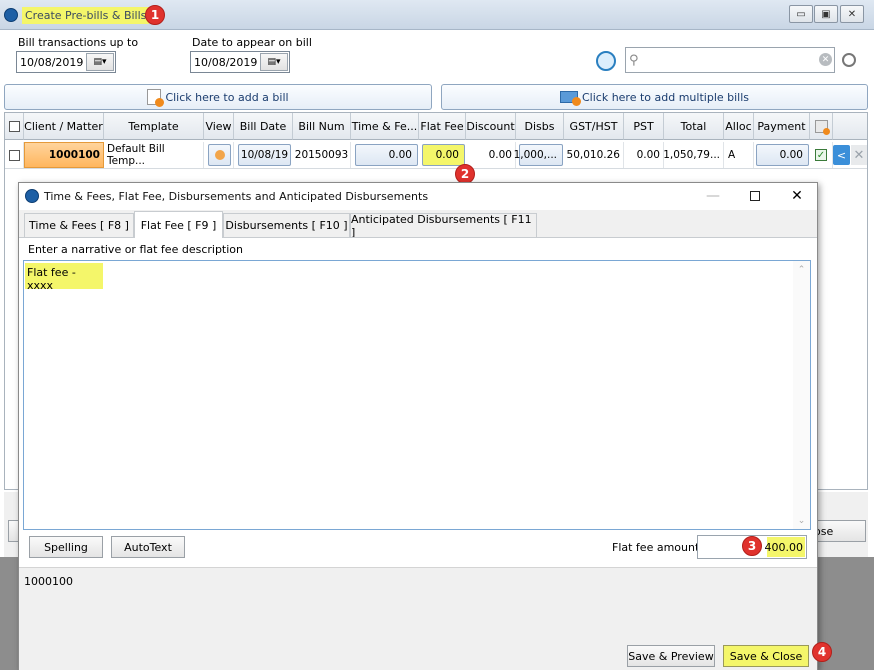 The image size is (874, 670). Describe the element at coordinates (154, 126) in the screenshot. I see `header-template: Template` at that location.